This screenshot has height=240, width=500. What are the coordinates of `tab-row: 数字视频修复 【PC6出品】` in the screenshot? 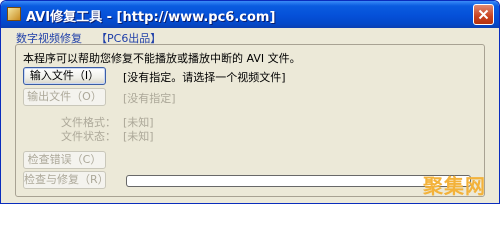 It's located at (250, 36).